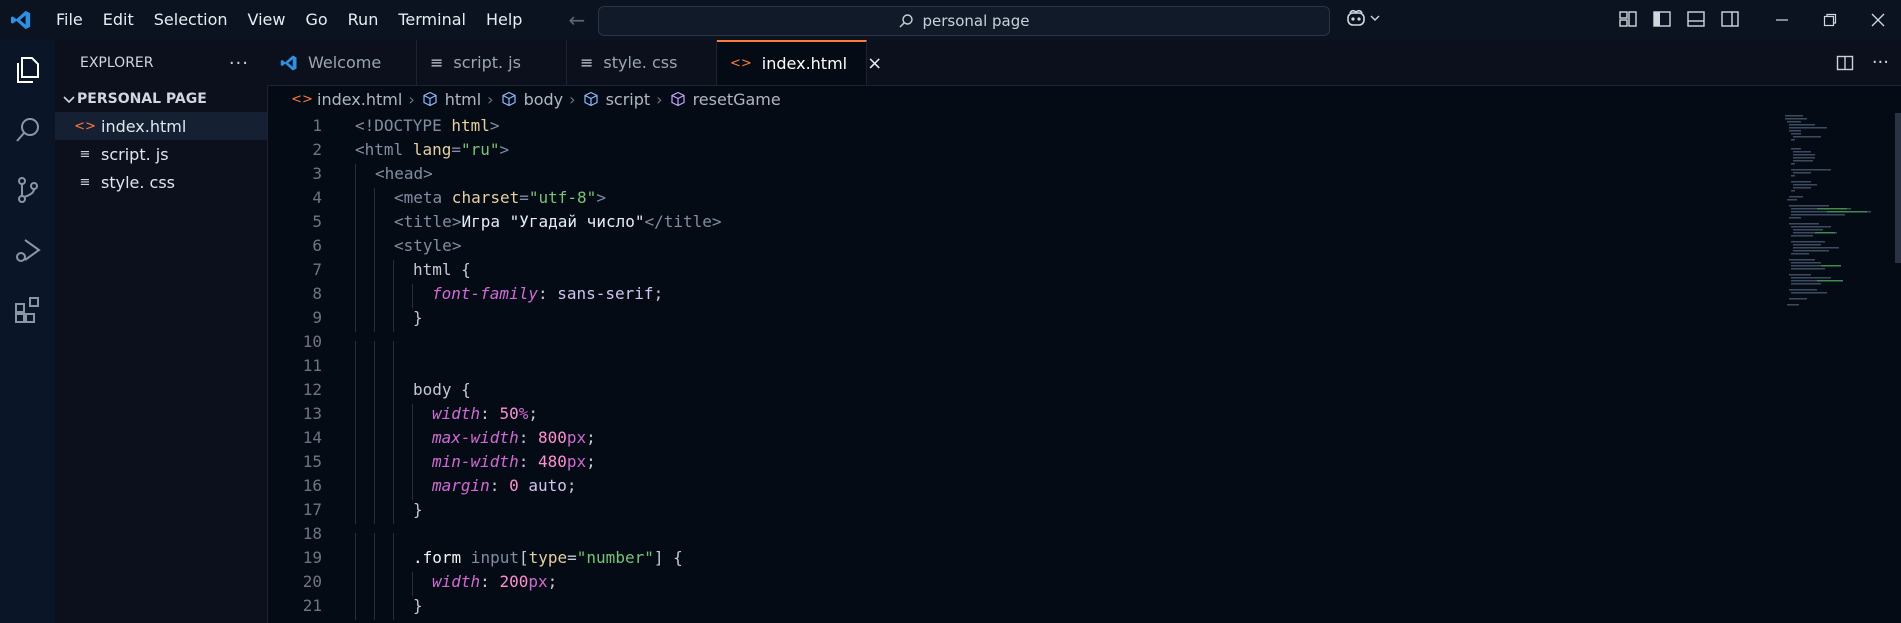  I want to click on token: [, so click(523, 557).